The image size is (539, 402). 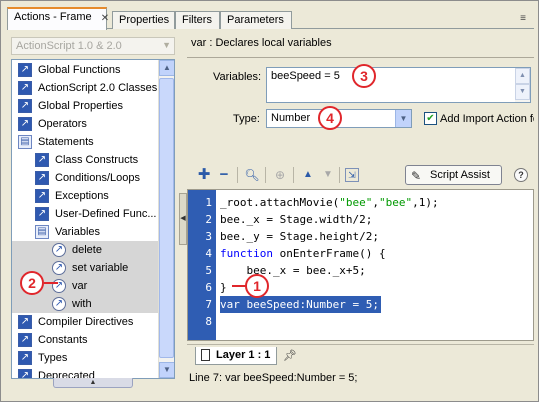 What do you see at coordinates (430, 118) in the screenshot?
I see `add-import-checkbox: ✔` at bounding box center [430, 118].